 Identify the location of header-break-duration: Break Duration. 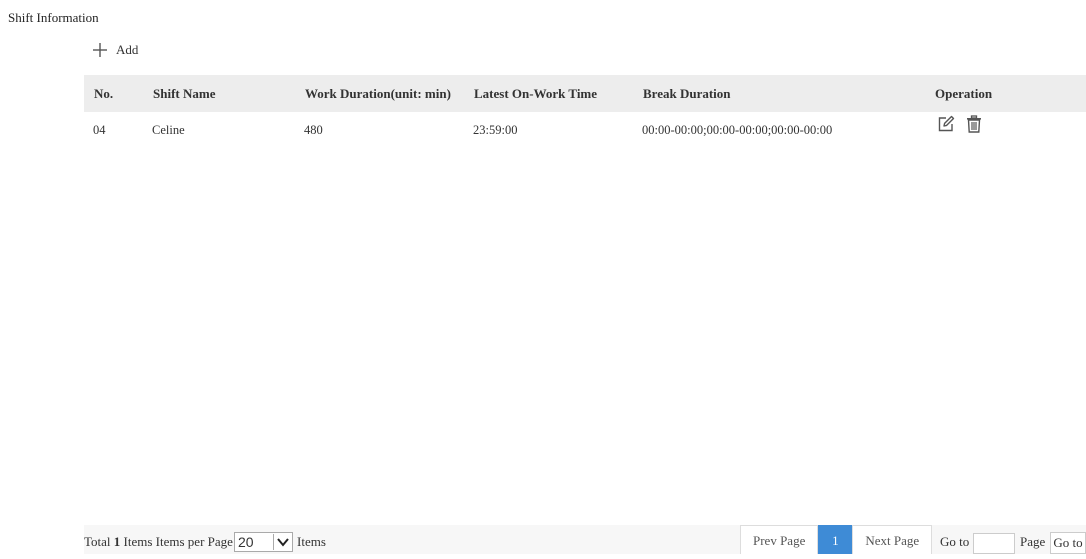
(687, 93).